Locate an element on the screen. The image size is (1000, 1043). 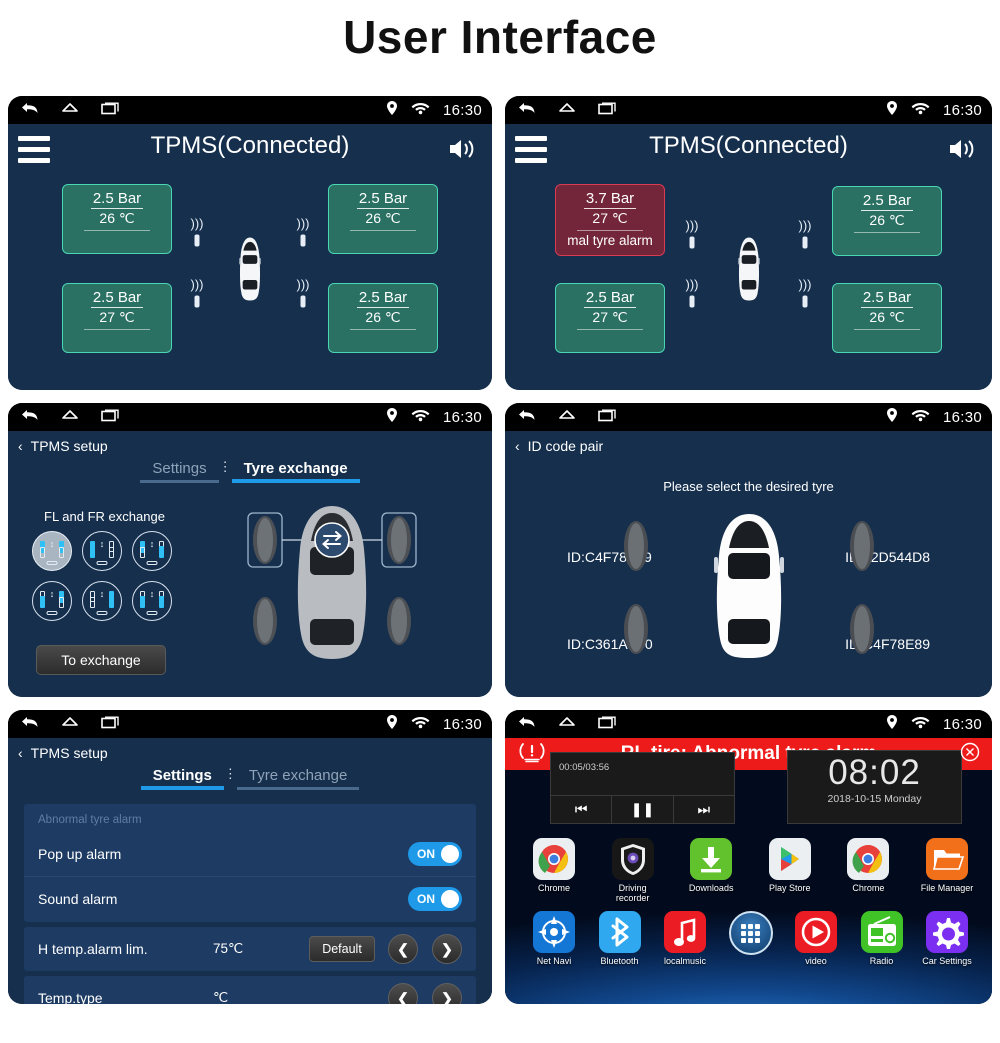
clock-widget: 08:02 2018-10-15 Monday is located at coordinates (874, 787).